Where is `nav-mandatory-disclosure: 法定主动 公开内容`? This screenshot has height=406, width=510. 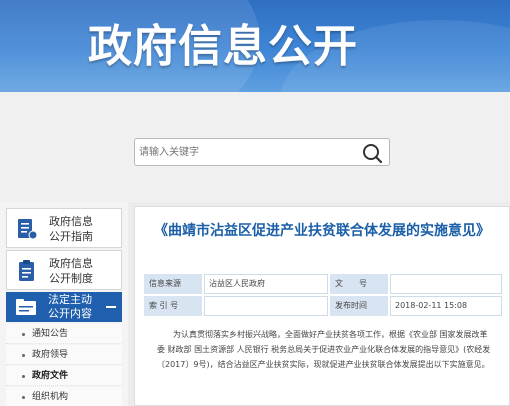
nav-mandatory-disclosure: 法定主动 公开内容 is located at coordinates (64, 307).